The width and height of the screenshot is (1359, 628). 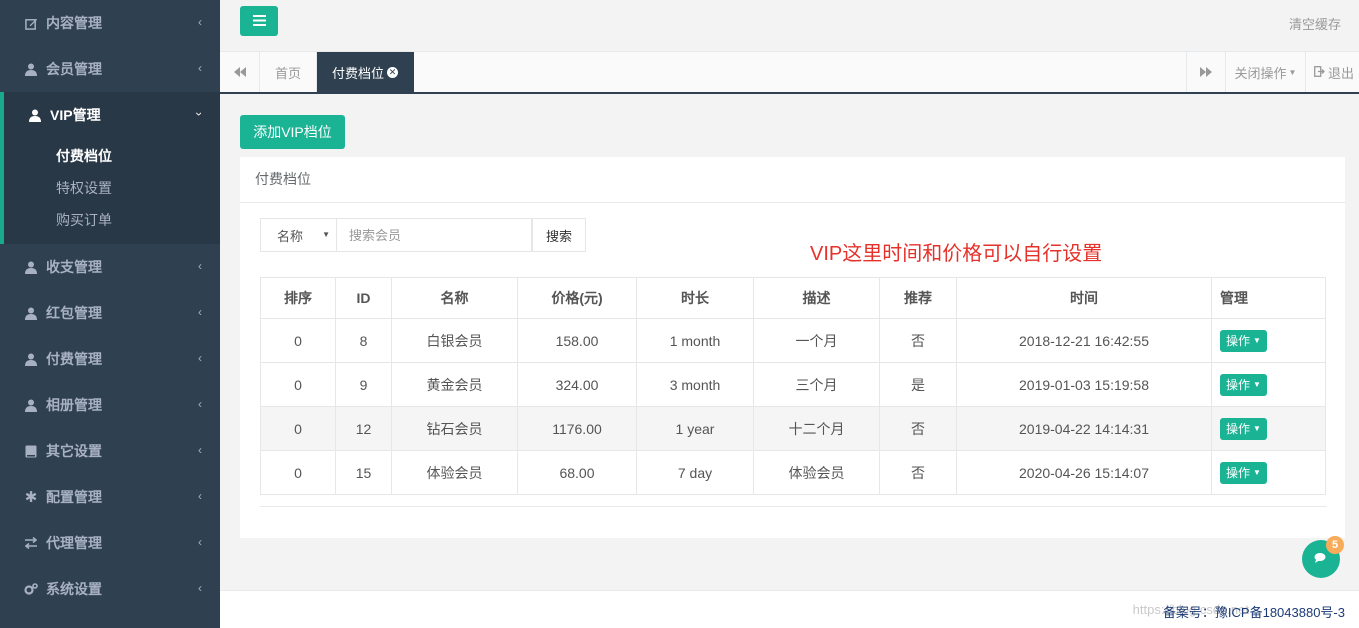 What do you see at coordinates (793, 298) in the screenshot?
I see `table-header-row: 排序 ID 名称 价格(元) 时长 描述 推荐 时间 管理` at bounding box center [793, 298].